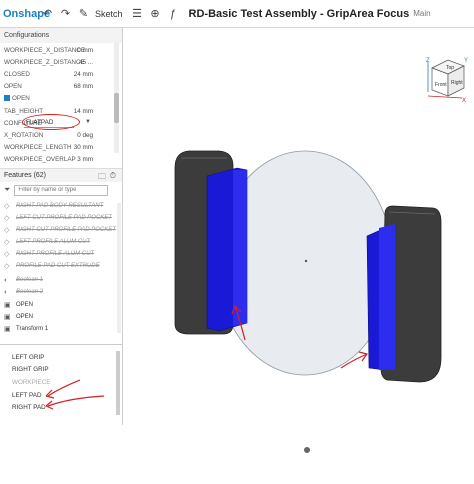 The image size is (474, 484). I want to click on view-cube-top-label: Top, so click(450, 68).